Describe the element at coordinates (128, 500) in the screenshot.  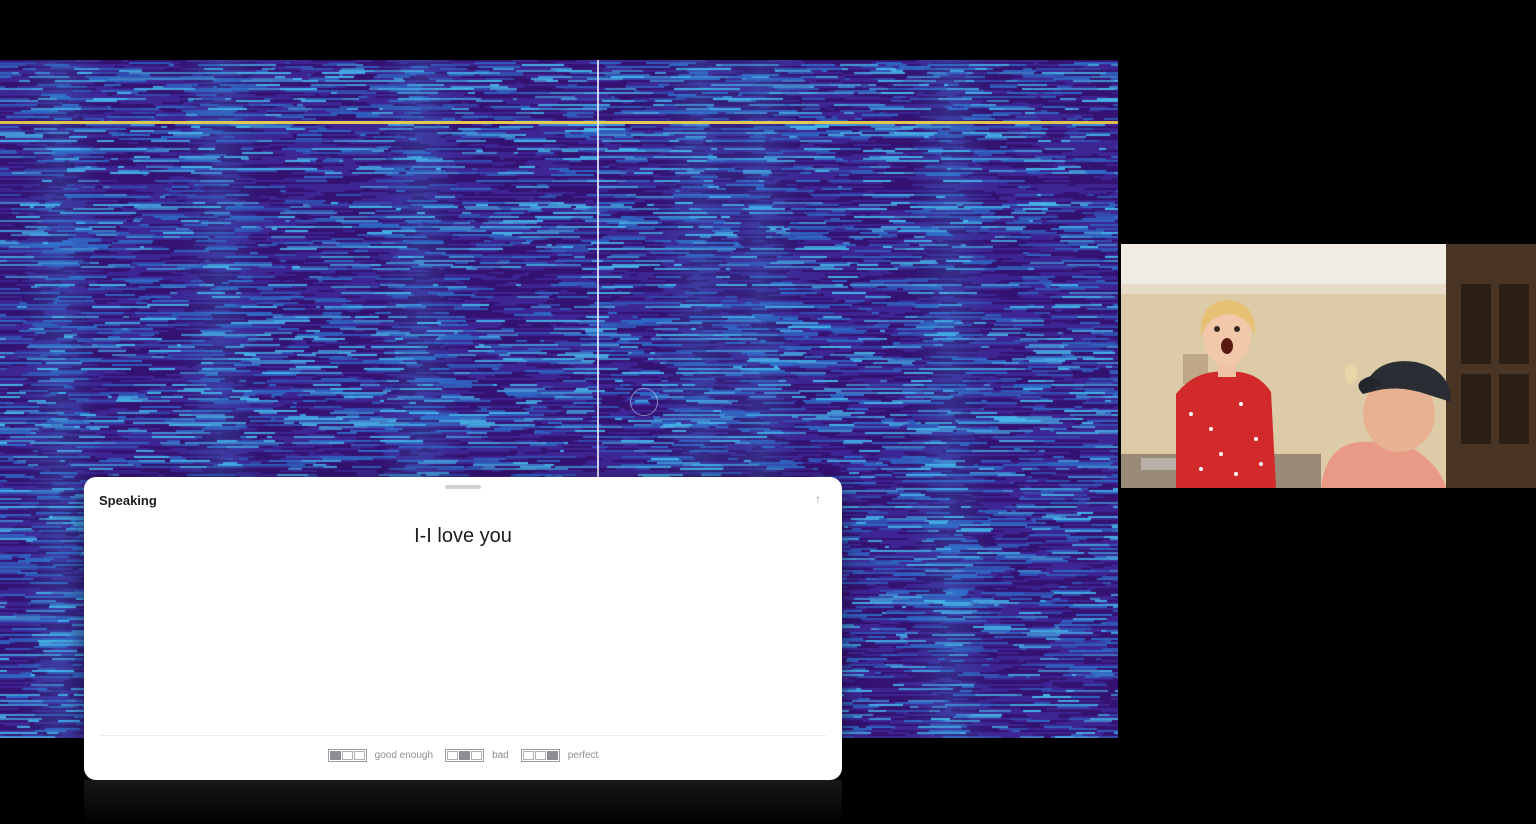
I see `panel-title: Speaking` at that location.